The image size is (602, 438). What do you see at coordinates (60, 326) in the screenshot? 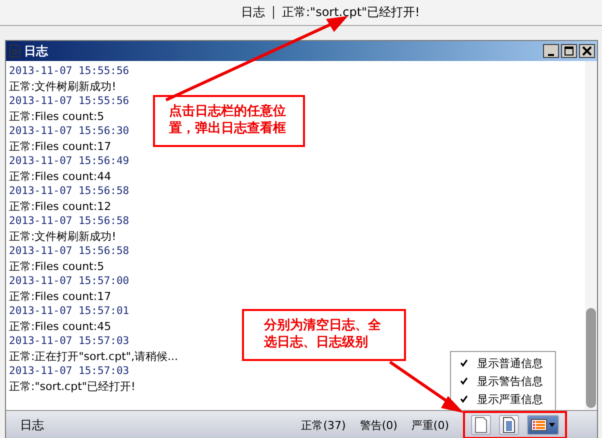
I see `log-message: 正常:Files count:45` at bounding box center [60, 326].